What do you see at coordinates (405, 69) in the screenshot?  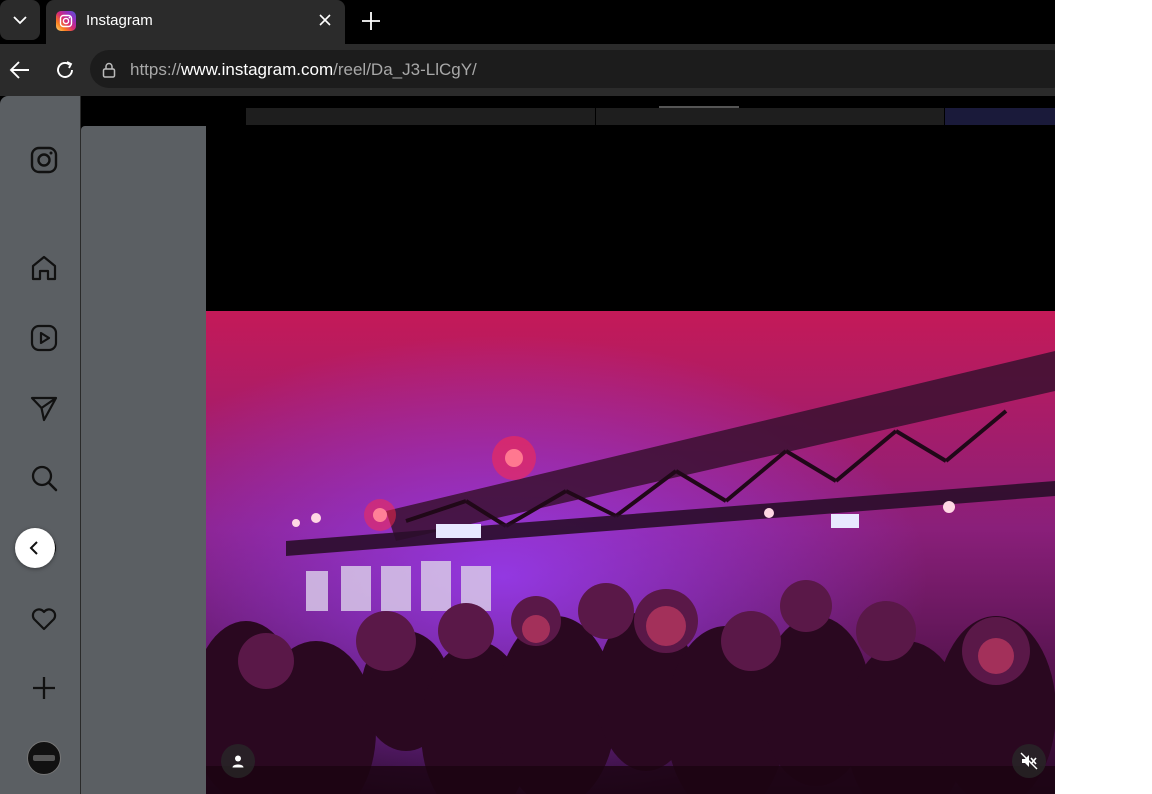 I see `url-path: /reel/Da_J3-LlCgY/` at bounding box center [405, 69].